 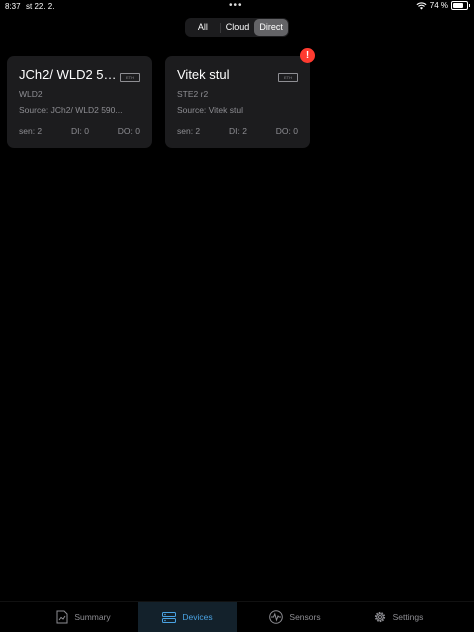 I want to click on status-date: st 22. 2., so click(x=40, y=6).